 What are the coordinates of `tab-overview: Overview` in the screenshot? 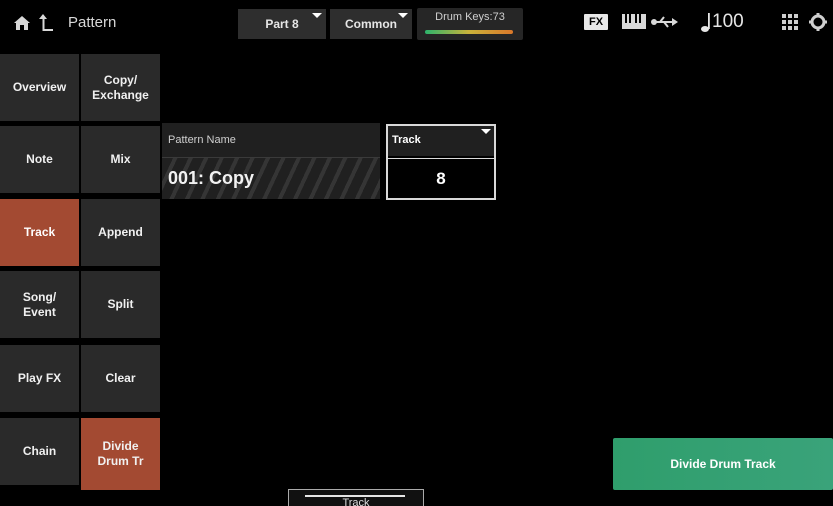 It's located at (39, 87).